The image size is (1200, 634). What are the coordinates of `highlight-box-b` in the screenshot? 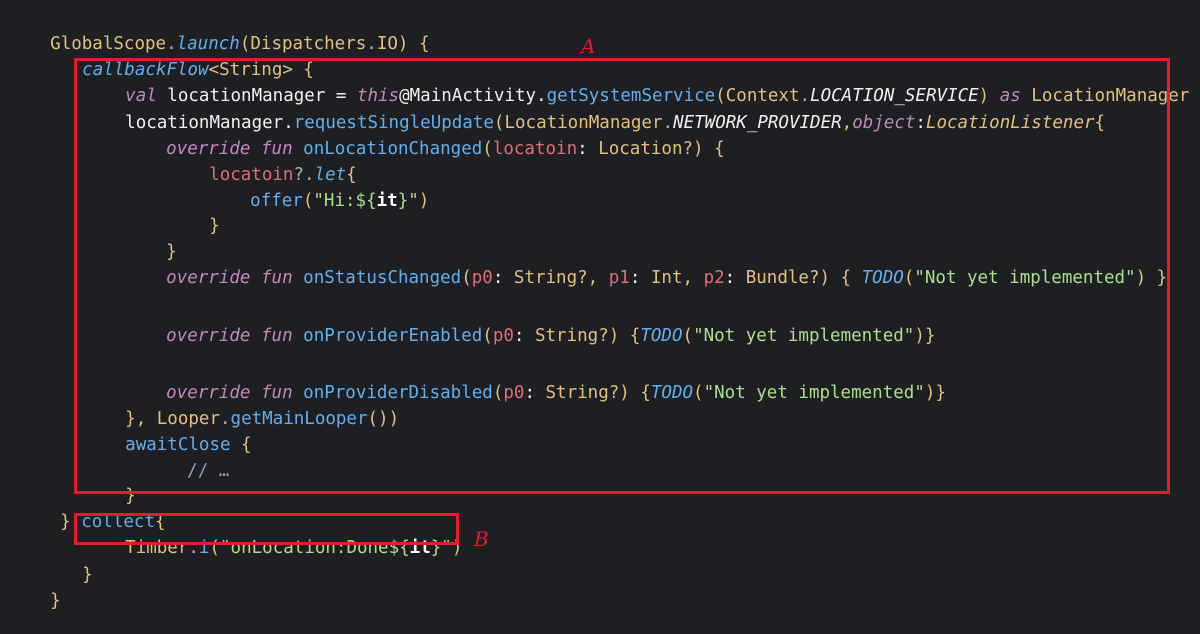 It's located at (266, 529).